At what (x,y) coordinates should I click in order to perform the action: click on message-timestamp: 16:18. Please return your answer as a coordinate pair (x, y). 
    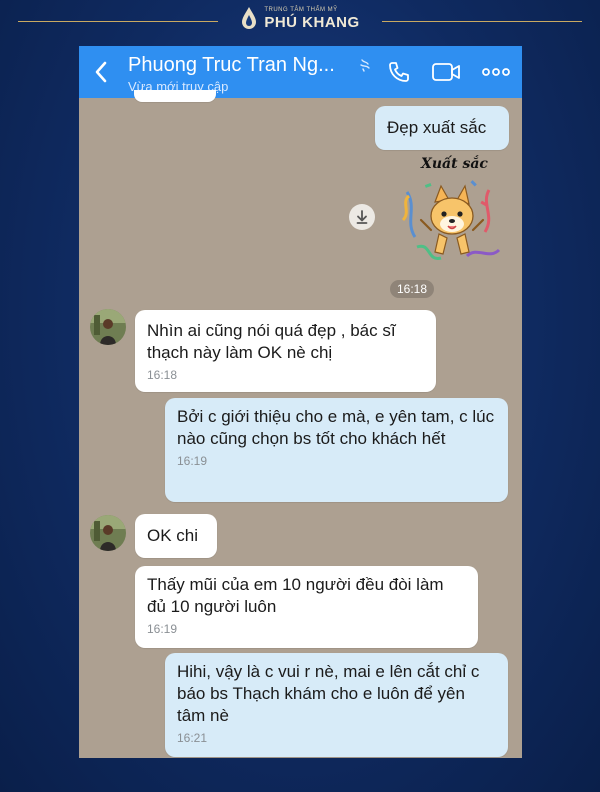
    Looking at the image, I should click on (162, 375).